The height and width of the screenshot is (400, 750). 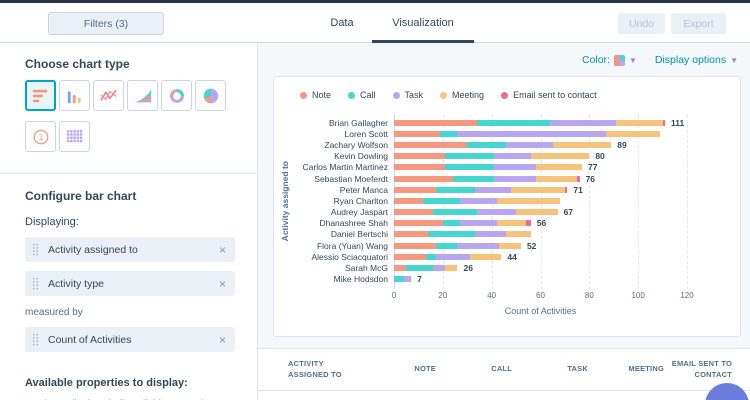 What do you see at coordinates (40, 95) in the screenshot?
I see `chart-type-horizontal-bar` at bounding box center [40, 95].